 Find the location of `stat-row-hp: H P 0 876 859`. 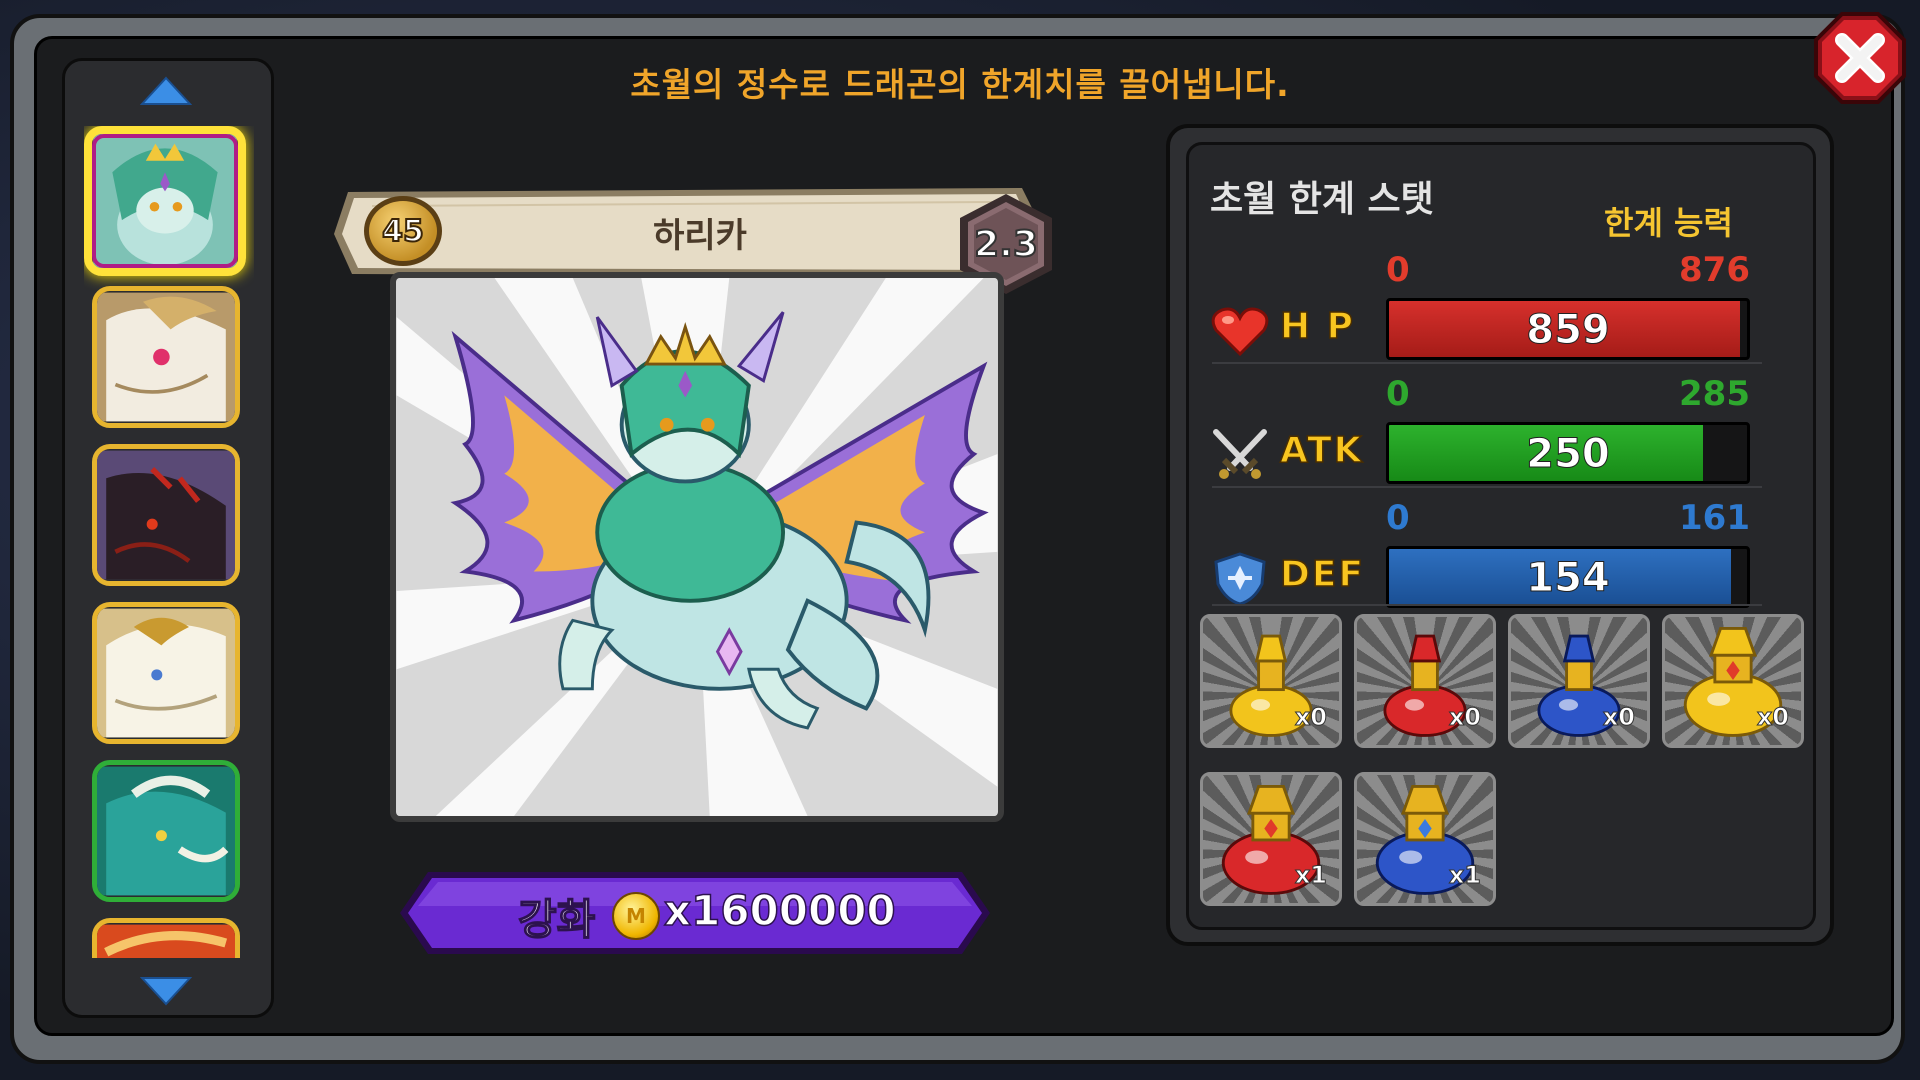

stat-row-hp: H P 0 876 859 is located at coordinates (1495, 306).